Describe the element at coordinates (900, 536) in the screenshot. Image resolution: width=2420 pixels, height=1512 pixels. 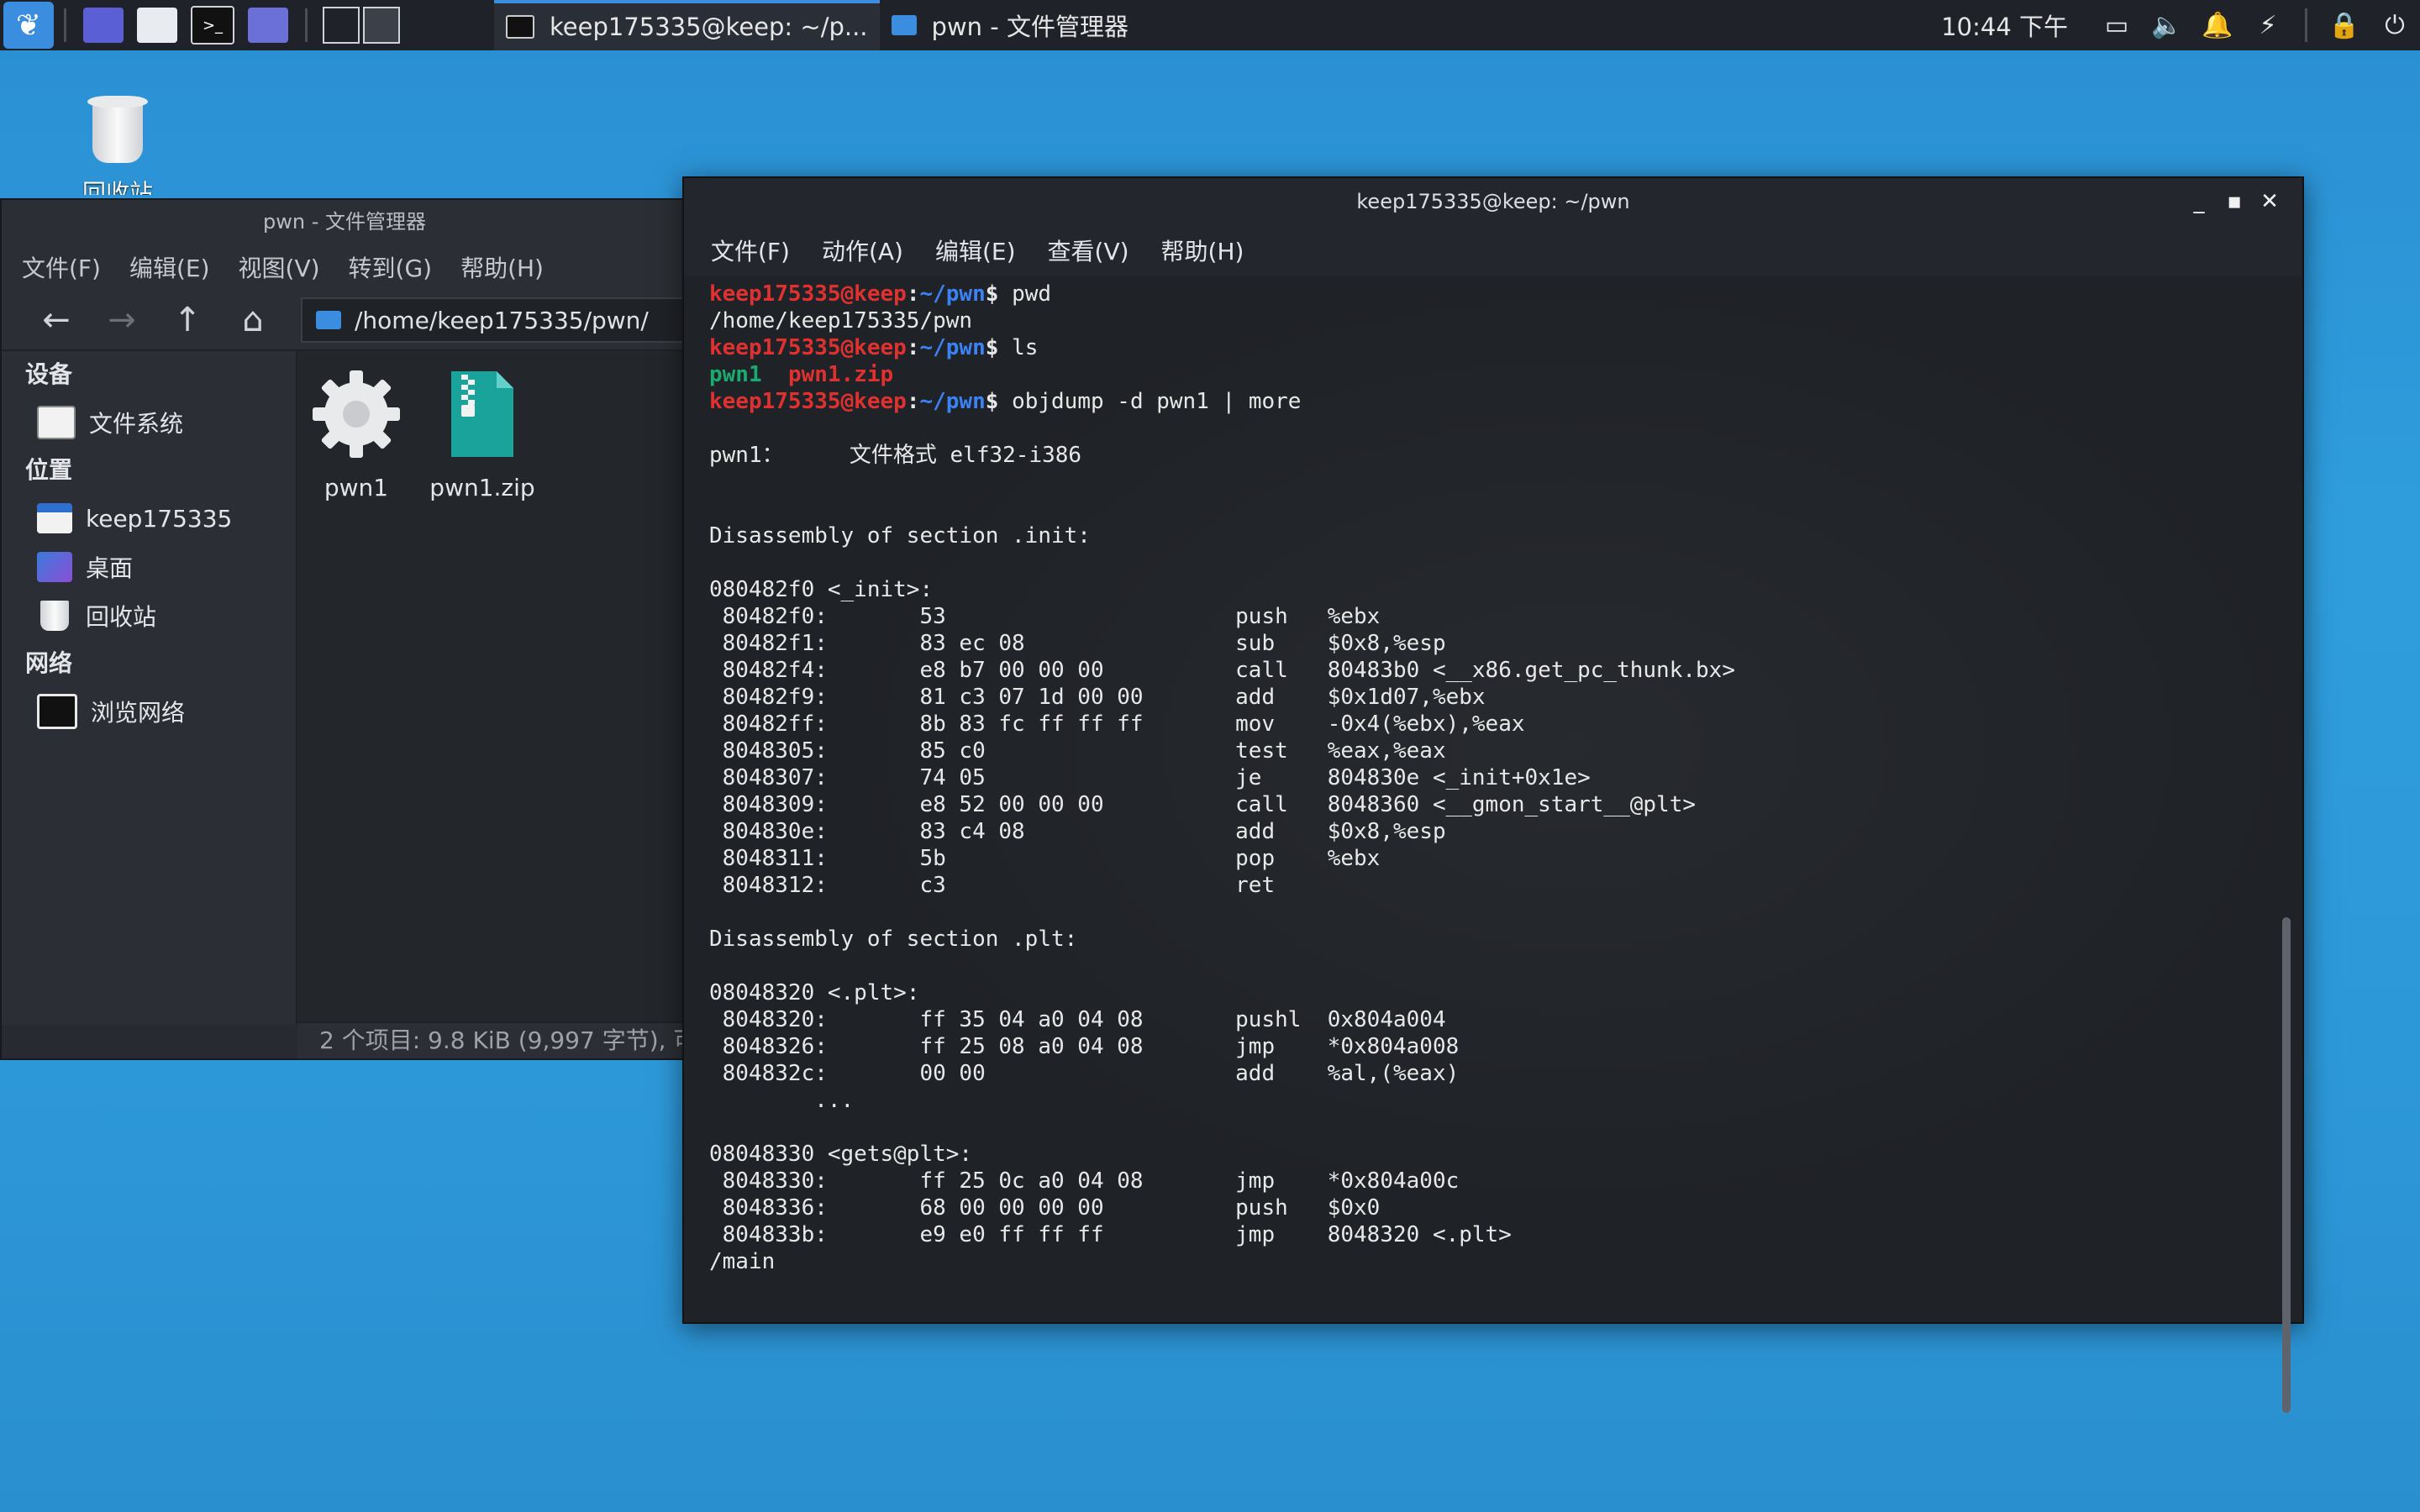
I see `output-line: Disassembly of section .init:` at that location.